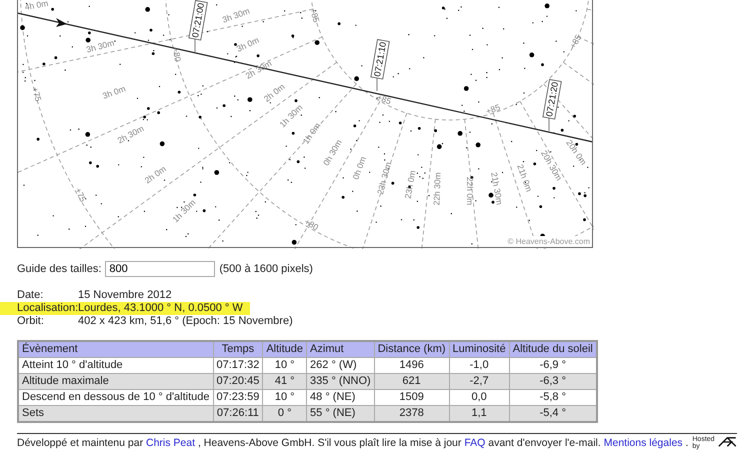  Describe the element at coordinates (59, 269) in the screenshot. I see `size-label: Guide des tailles:` at that location.